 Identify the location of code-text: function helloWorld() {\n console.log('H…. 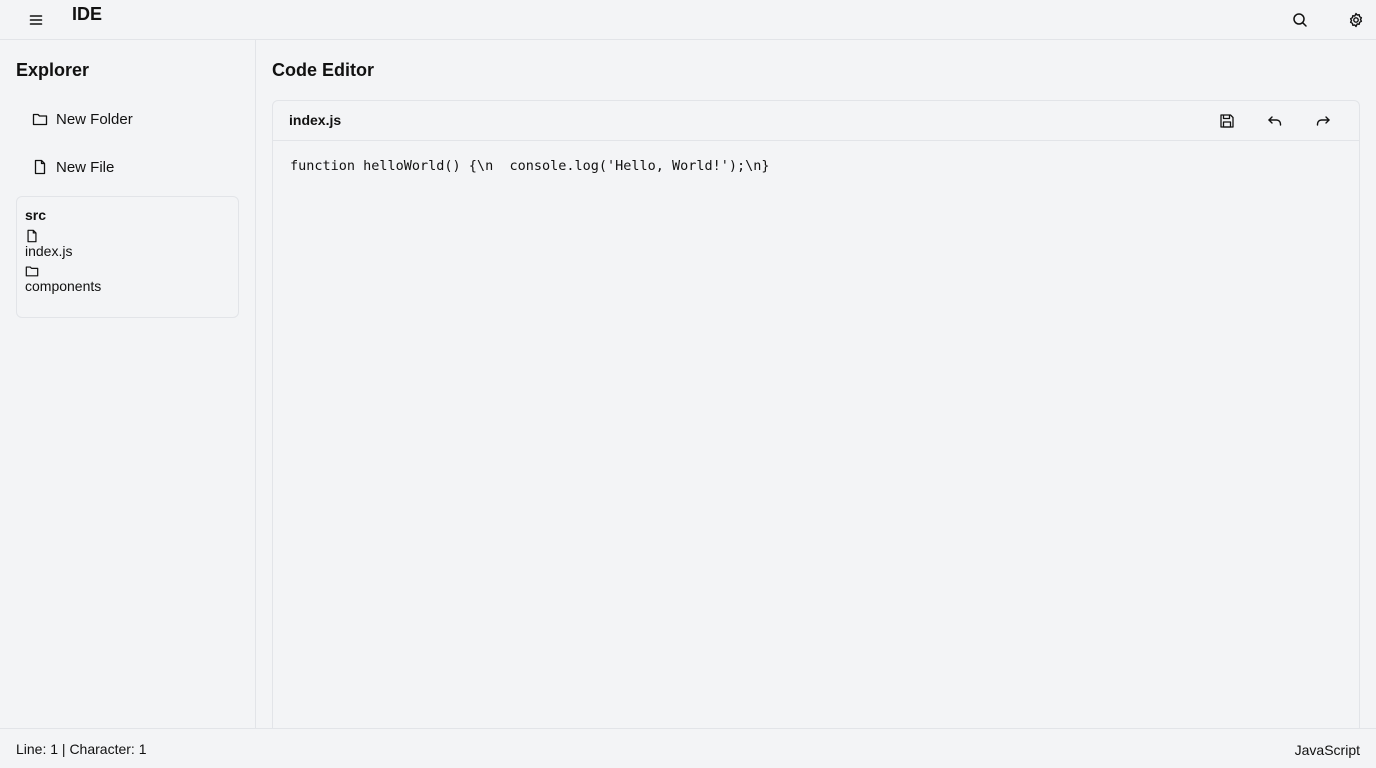
(530, 166).